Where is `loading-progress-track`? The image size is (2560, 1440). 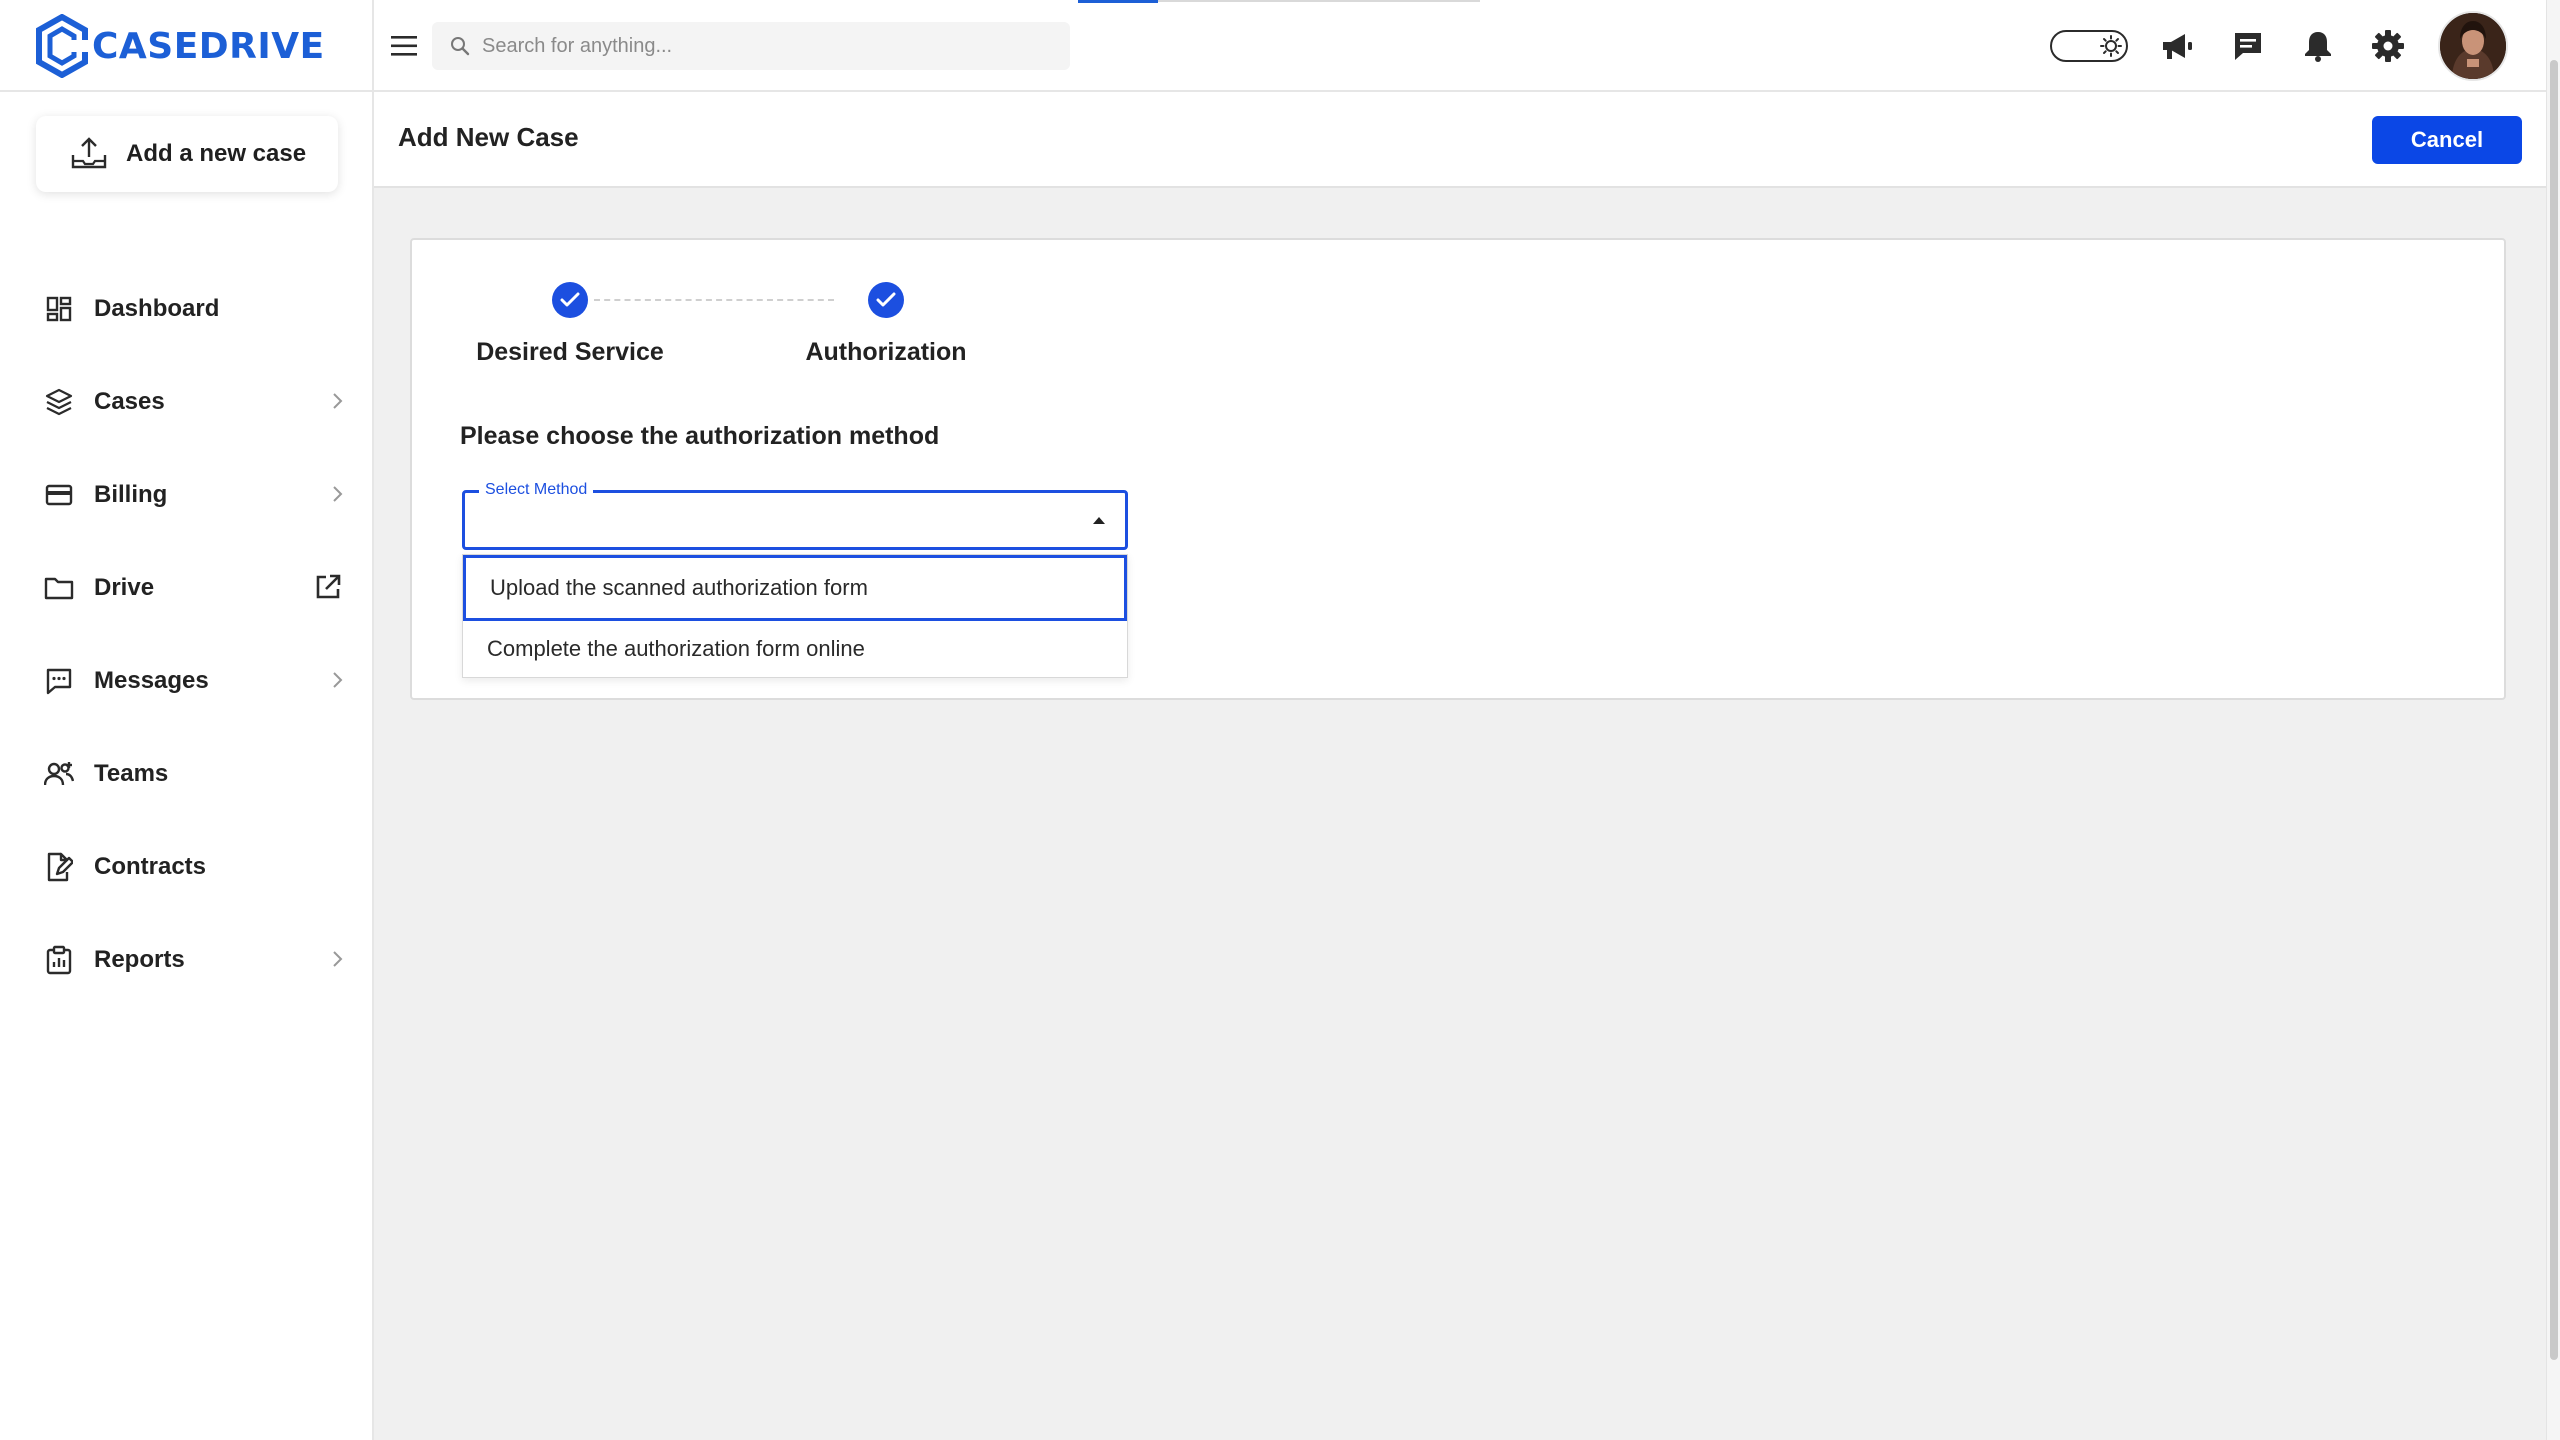
loading-progress-track is located at coordinates (1319, 1).